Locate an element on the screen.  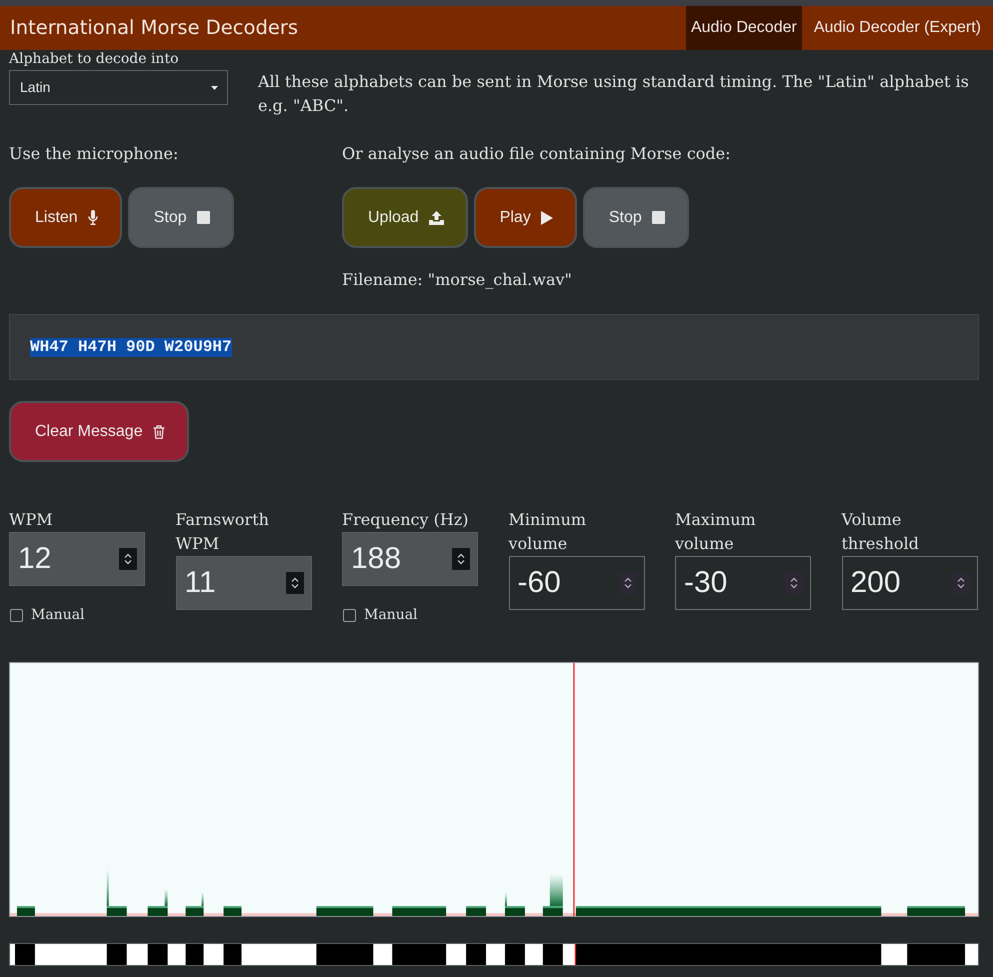
upload-button: Upload is located at coordinates (405, 217).